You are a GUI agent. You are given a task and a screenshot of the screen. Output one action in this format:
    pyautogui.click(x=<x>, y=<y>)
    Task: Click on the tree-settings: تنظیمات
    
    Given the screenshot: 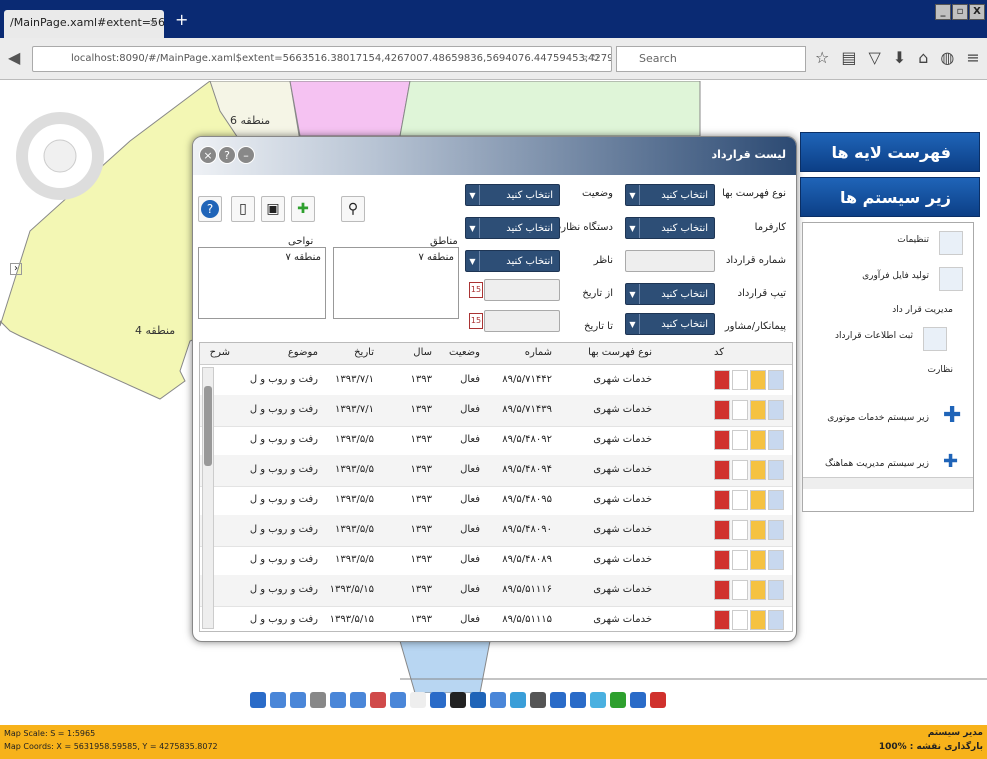 What is the action you would take?
    pyautogui.click(x=913, y=240)
    